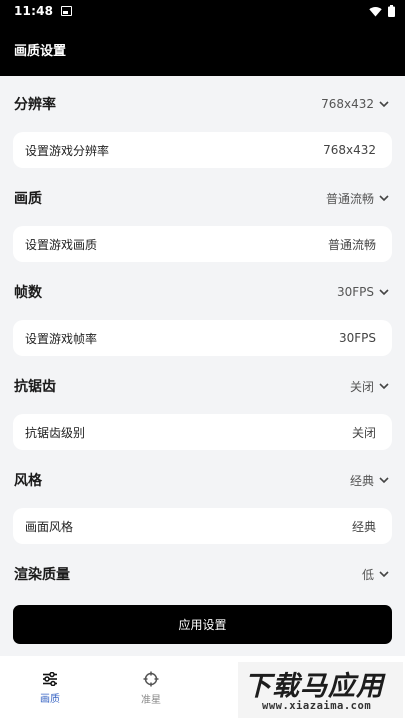 This screenshot has width=405, height=720. I want to click on sliders-icon, so click(50, 678).